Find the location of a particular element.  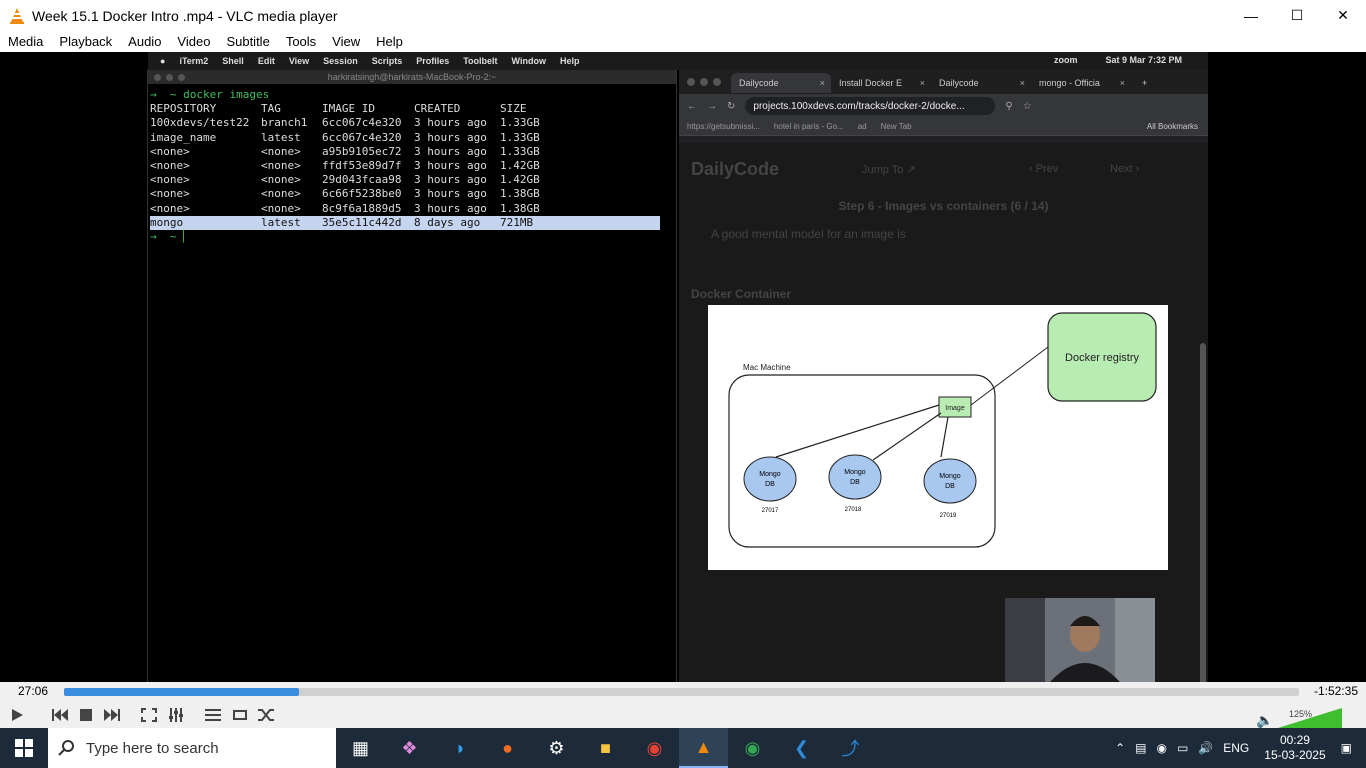

bookmark-star-icon: ☆ is located at coordinates (1027, 106).